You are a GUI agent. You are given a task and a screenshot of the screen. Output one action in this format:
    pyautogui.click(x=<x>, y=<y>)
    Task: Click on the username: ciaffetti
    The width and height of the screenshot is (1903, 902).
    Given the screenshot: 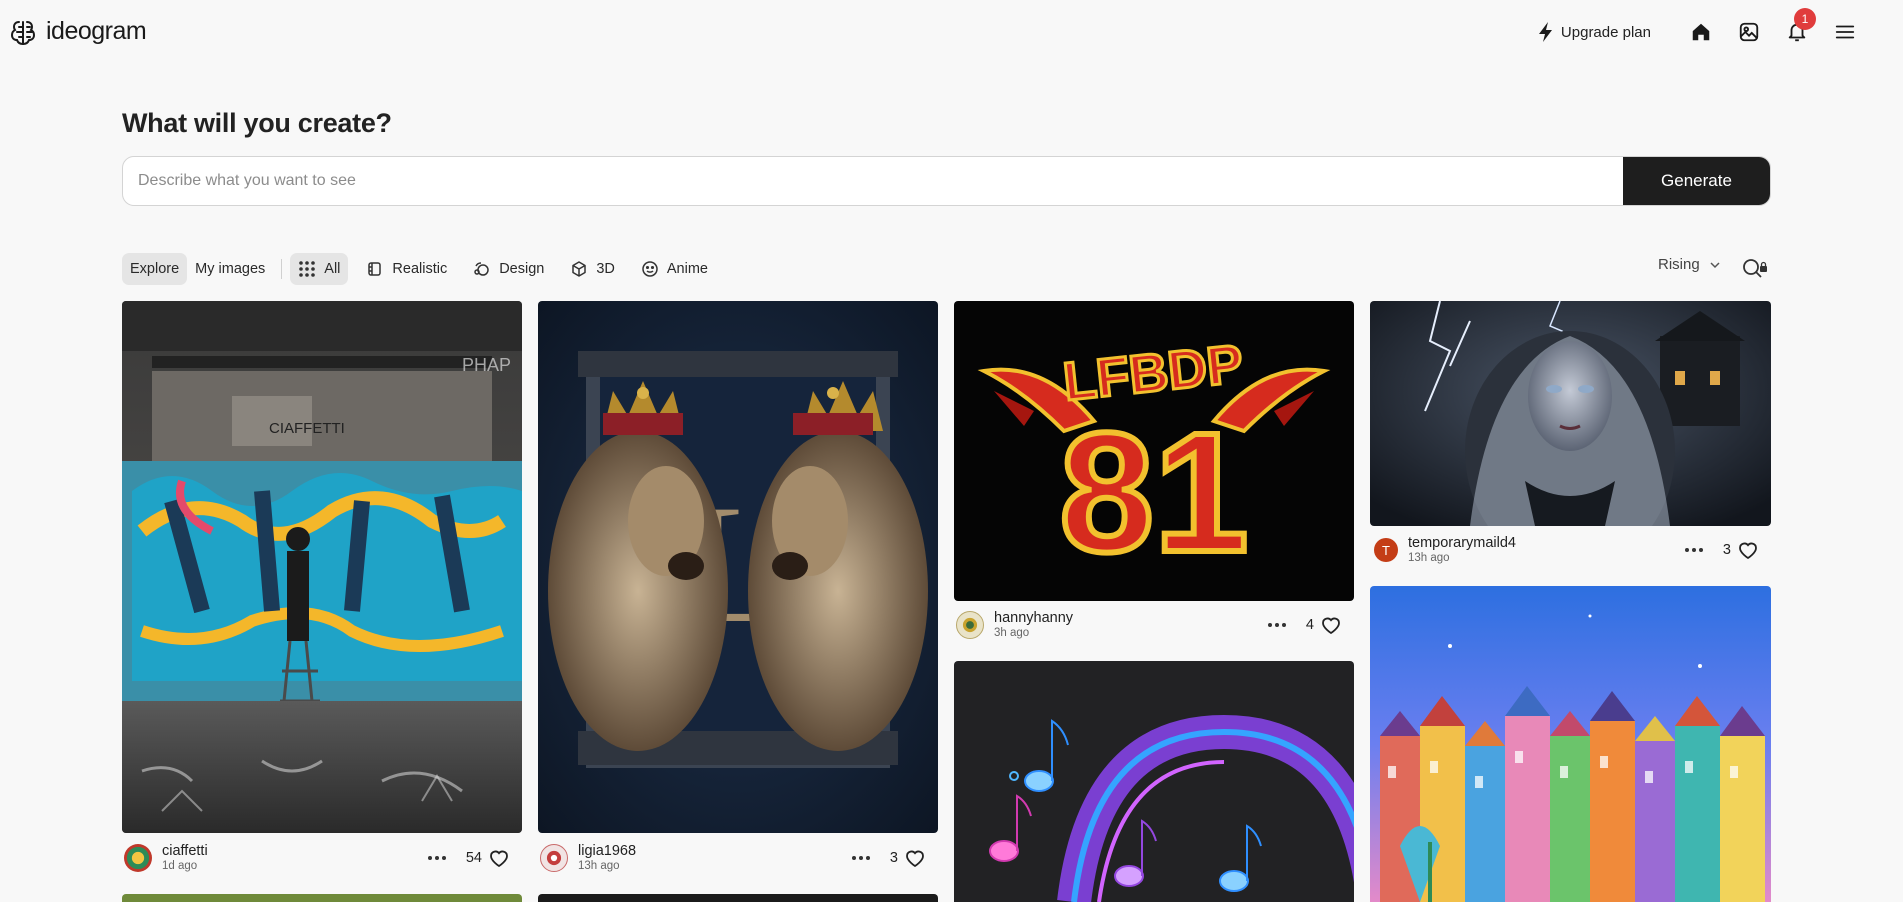 What is the action you would take?
    pyautogui.click(x=185, y=851)
    